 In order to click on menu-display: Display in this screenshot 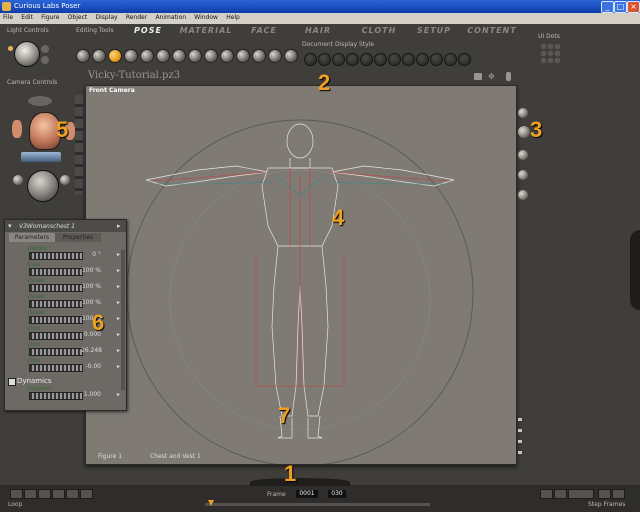, I will do `click(106, 17)`.